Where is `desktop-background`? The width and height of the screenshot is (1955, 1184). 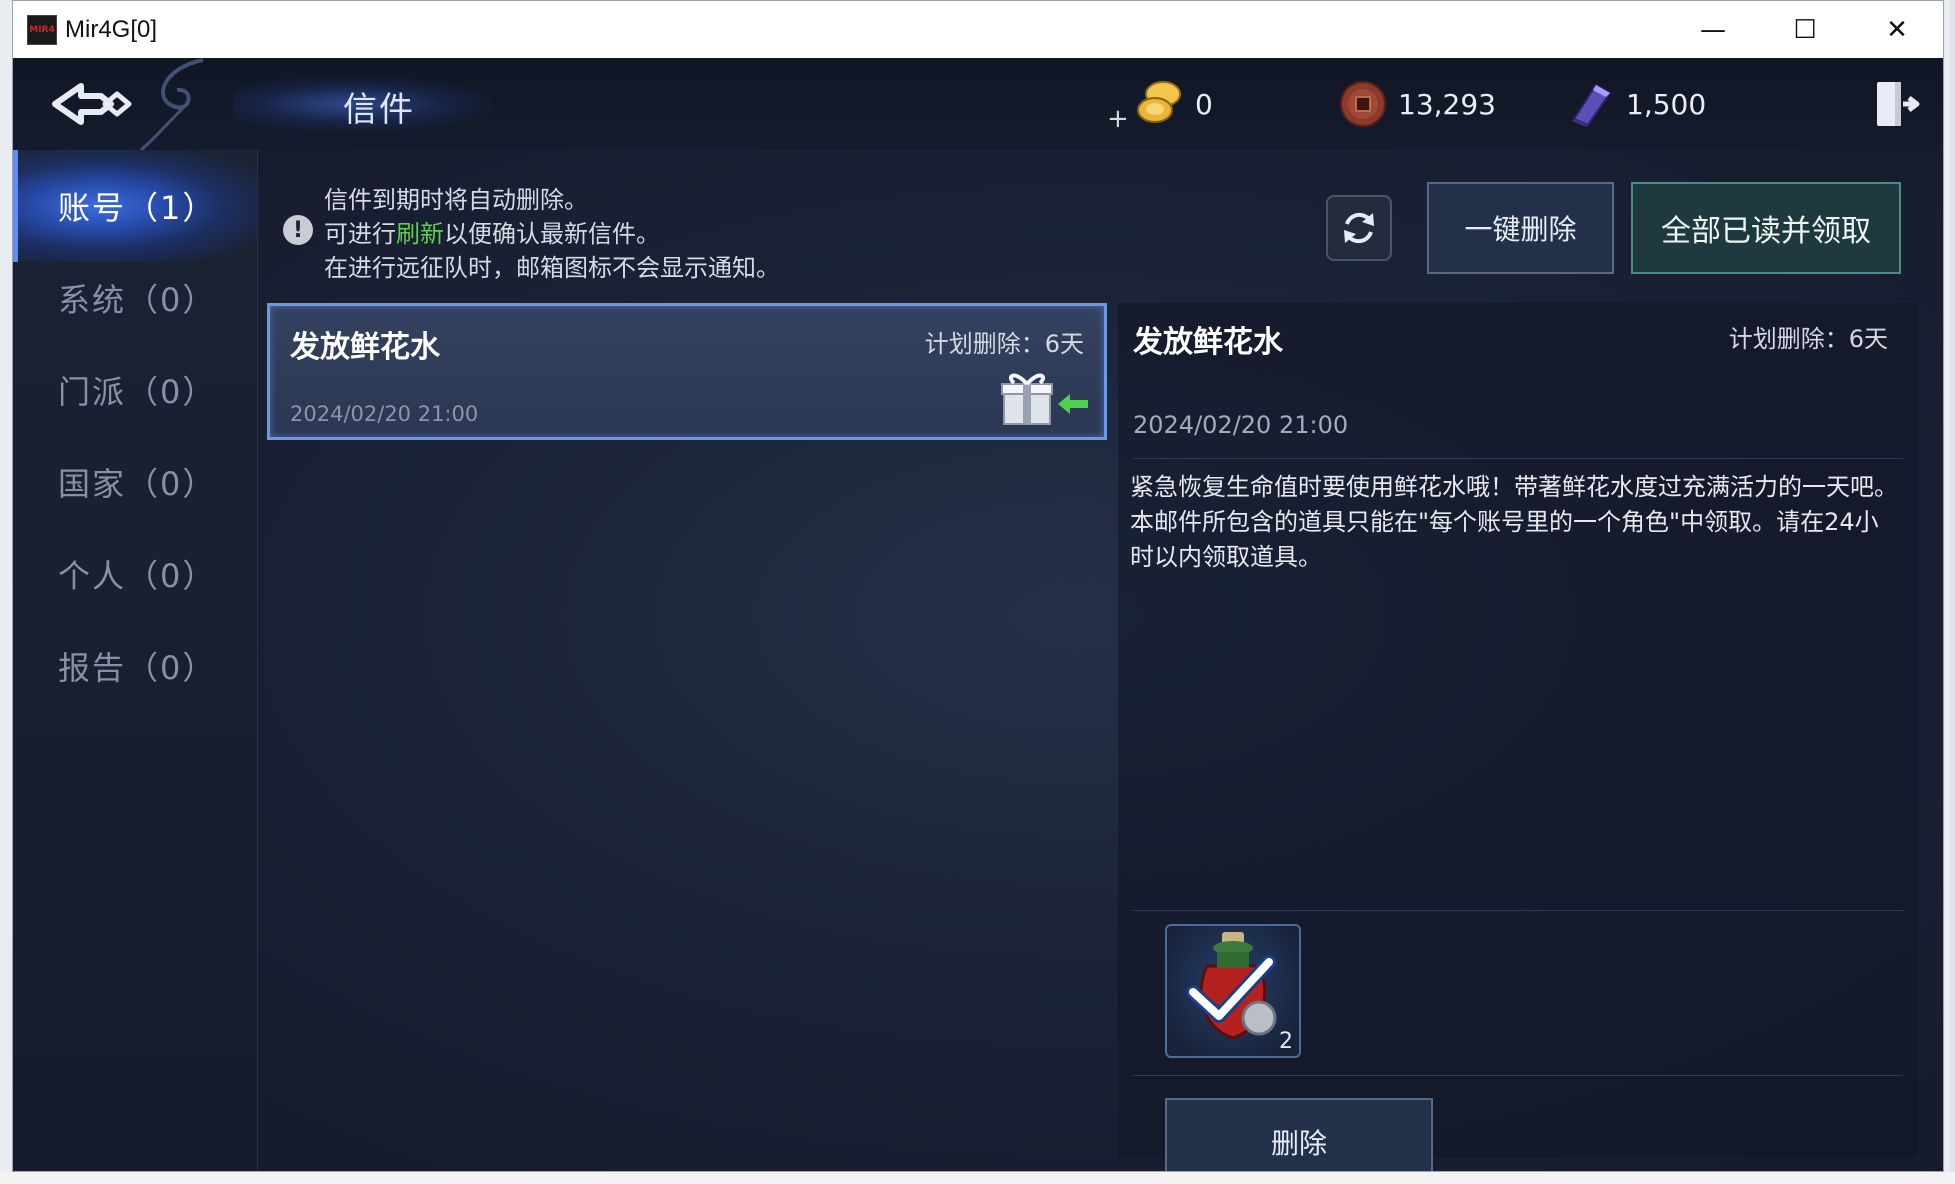 desktop-background is located at coordinates (1952, 592).